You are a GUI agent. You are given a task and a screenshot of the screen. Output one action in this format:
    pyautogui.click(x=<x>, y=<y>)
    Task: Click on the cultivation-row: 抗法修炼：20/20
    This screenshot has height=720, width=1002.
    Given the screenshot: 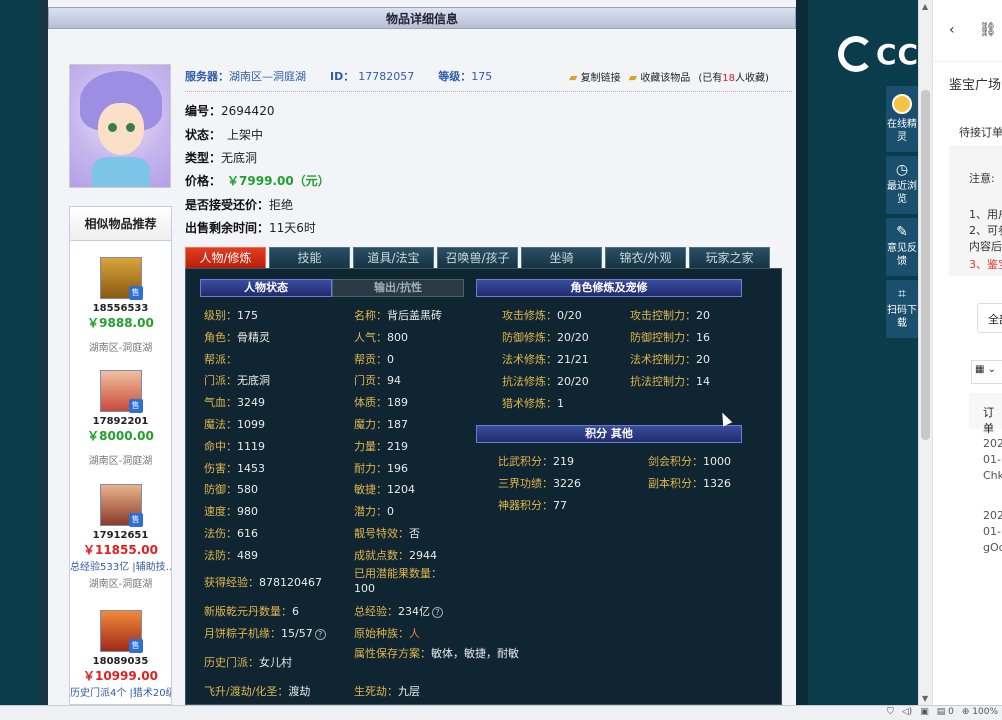 What is the action you would take?
    pyautogui.click(x=545, y=381)
    